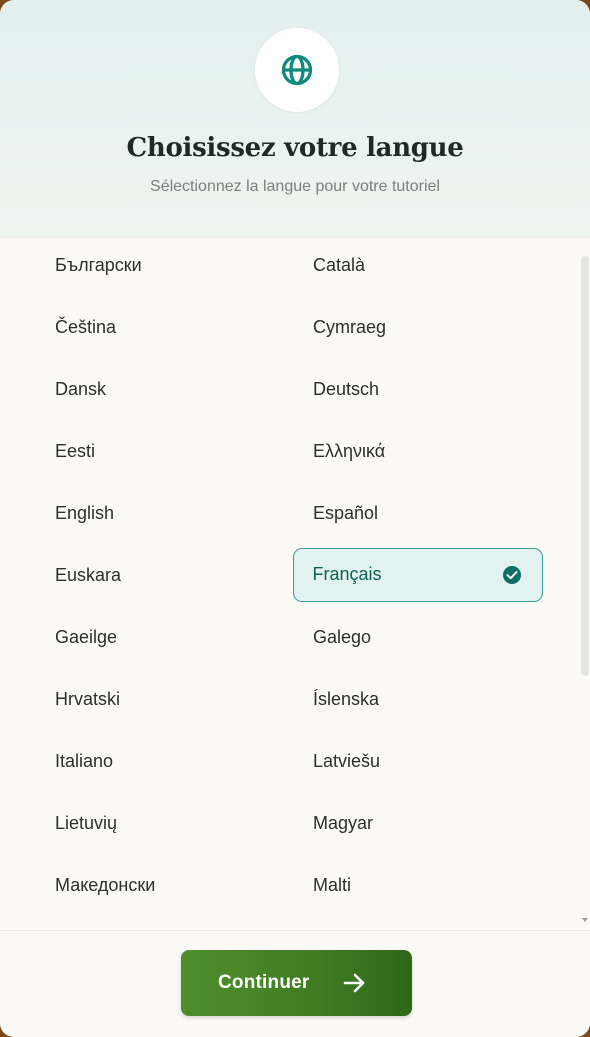 Image resolution: width=590 pixels, height=1037 pixels. Describe the element at coordinates (160, 389) in the screenshot. I see `language-option: Dansk` at that location.